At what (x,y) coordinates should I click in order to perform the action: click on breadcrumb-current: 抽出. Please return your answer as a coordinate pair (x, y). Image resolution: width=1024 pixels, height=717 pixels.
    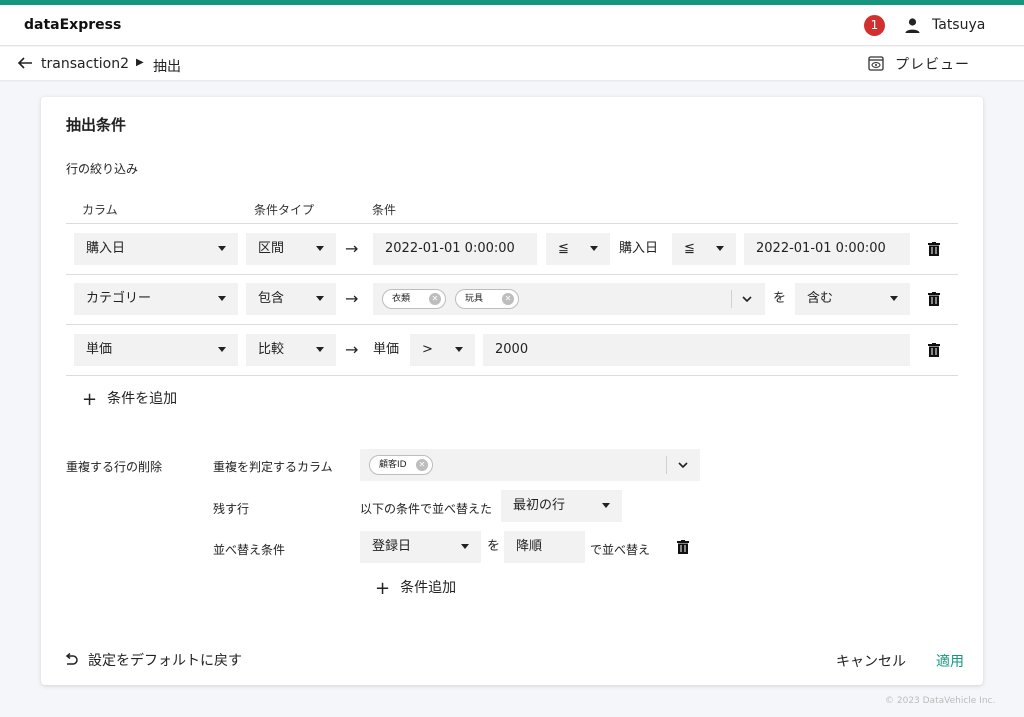
    Looking at the image, I should click on (167, 67).